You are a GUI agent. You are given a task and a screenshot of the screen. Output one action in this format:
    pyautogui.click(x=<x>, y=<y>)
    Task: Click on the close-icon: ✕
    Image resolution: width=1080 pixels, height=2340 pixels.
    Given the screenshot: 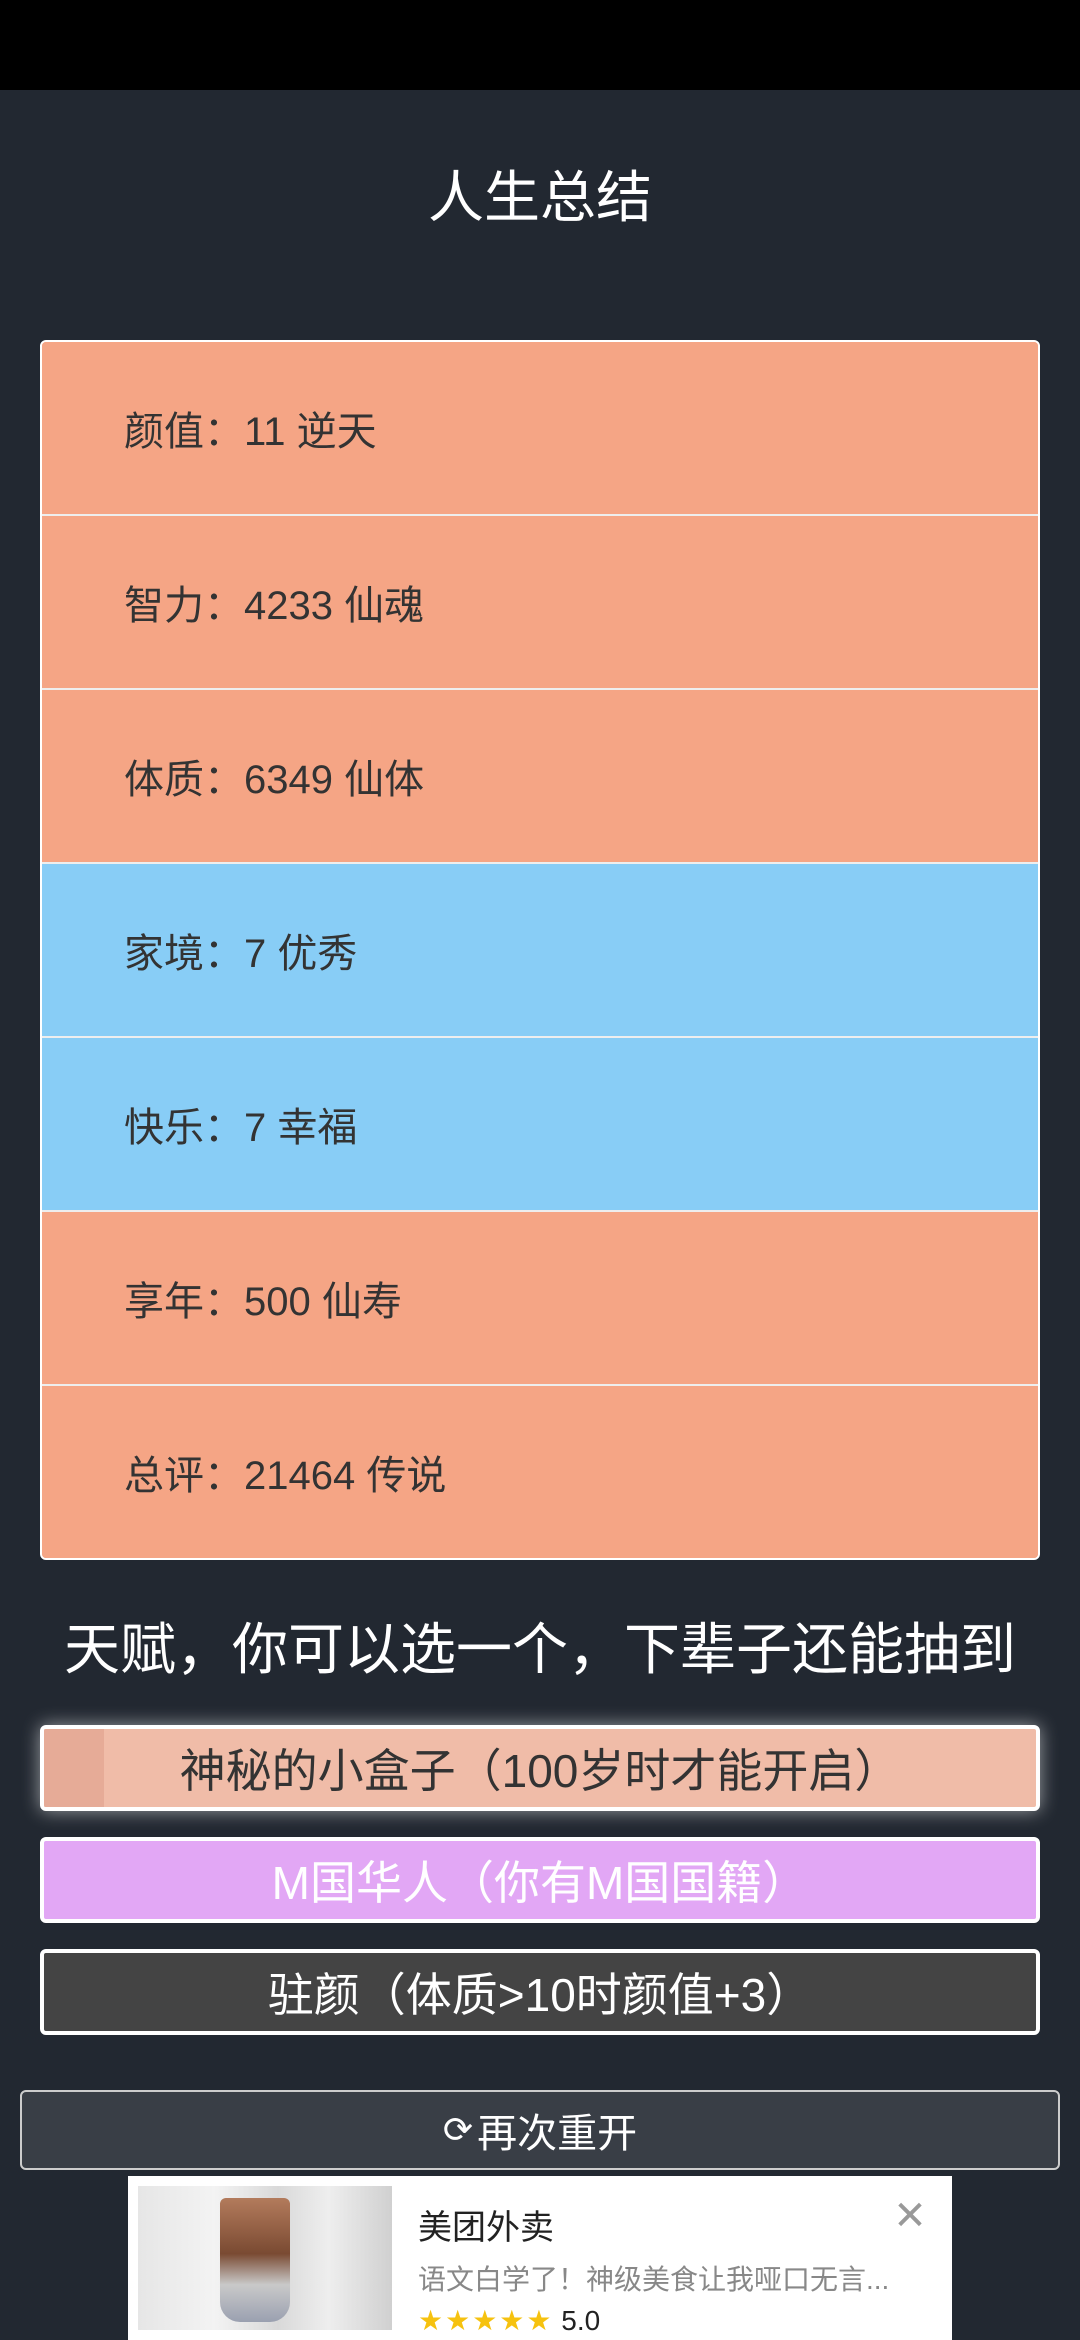 What is the action you would take?
    pyautogui.click(x=910, y=2216)
    